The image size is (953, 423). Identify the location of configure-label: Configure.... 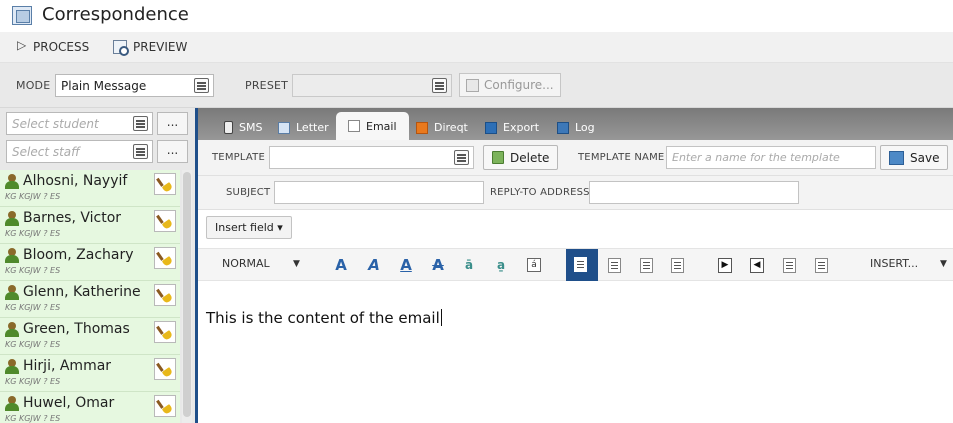
(519, 85).